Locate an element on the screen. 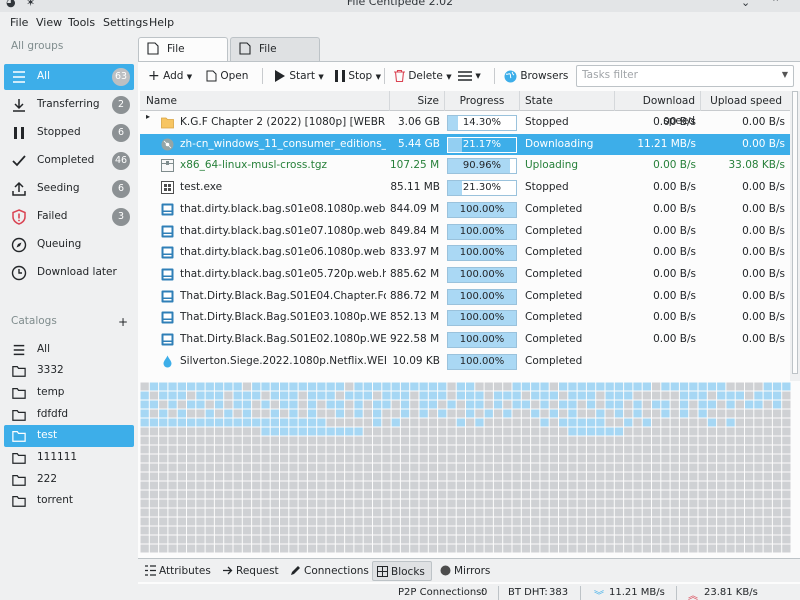 The height and width of the screenshot is (600, 800). add-button: + Add ▼ is located at coordinates (170, 76).